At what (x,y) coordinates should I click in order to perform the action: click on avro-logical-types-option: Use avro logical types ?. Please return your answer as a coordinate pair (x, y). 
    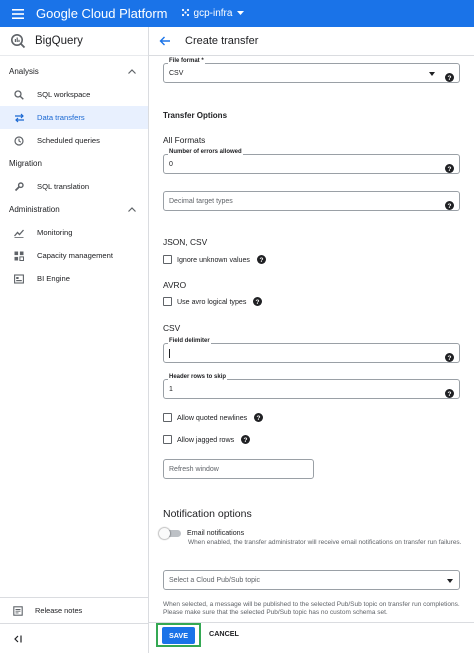
    Looking at the image, I should click on (213, 301).